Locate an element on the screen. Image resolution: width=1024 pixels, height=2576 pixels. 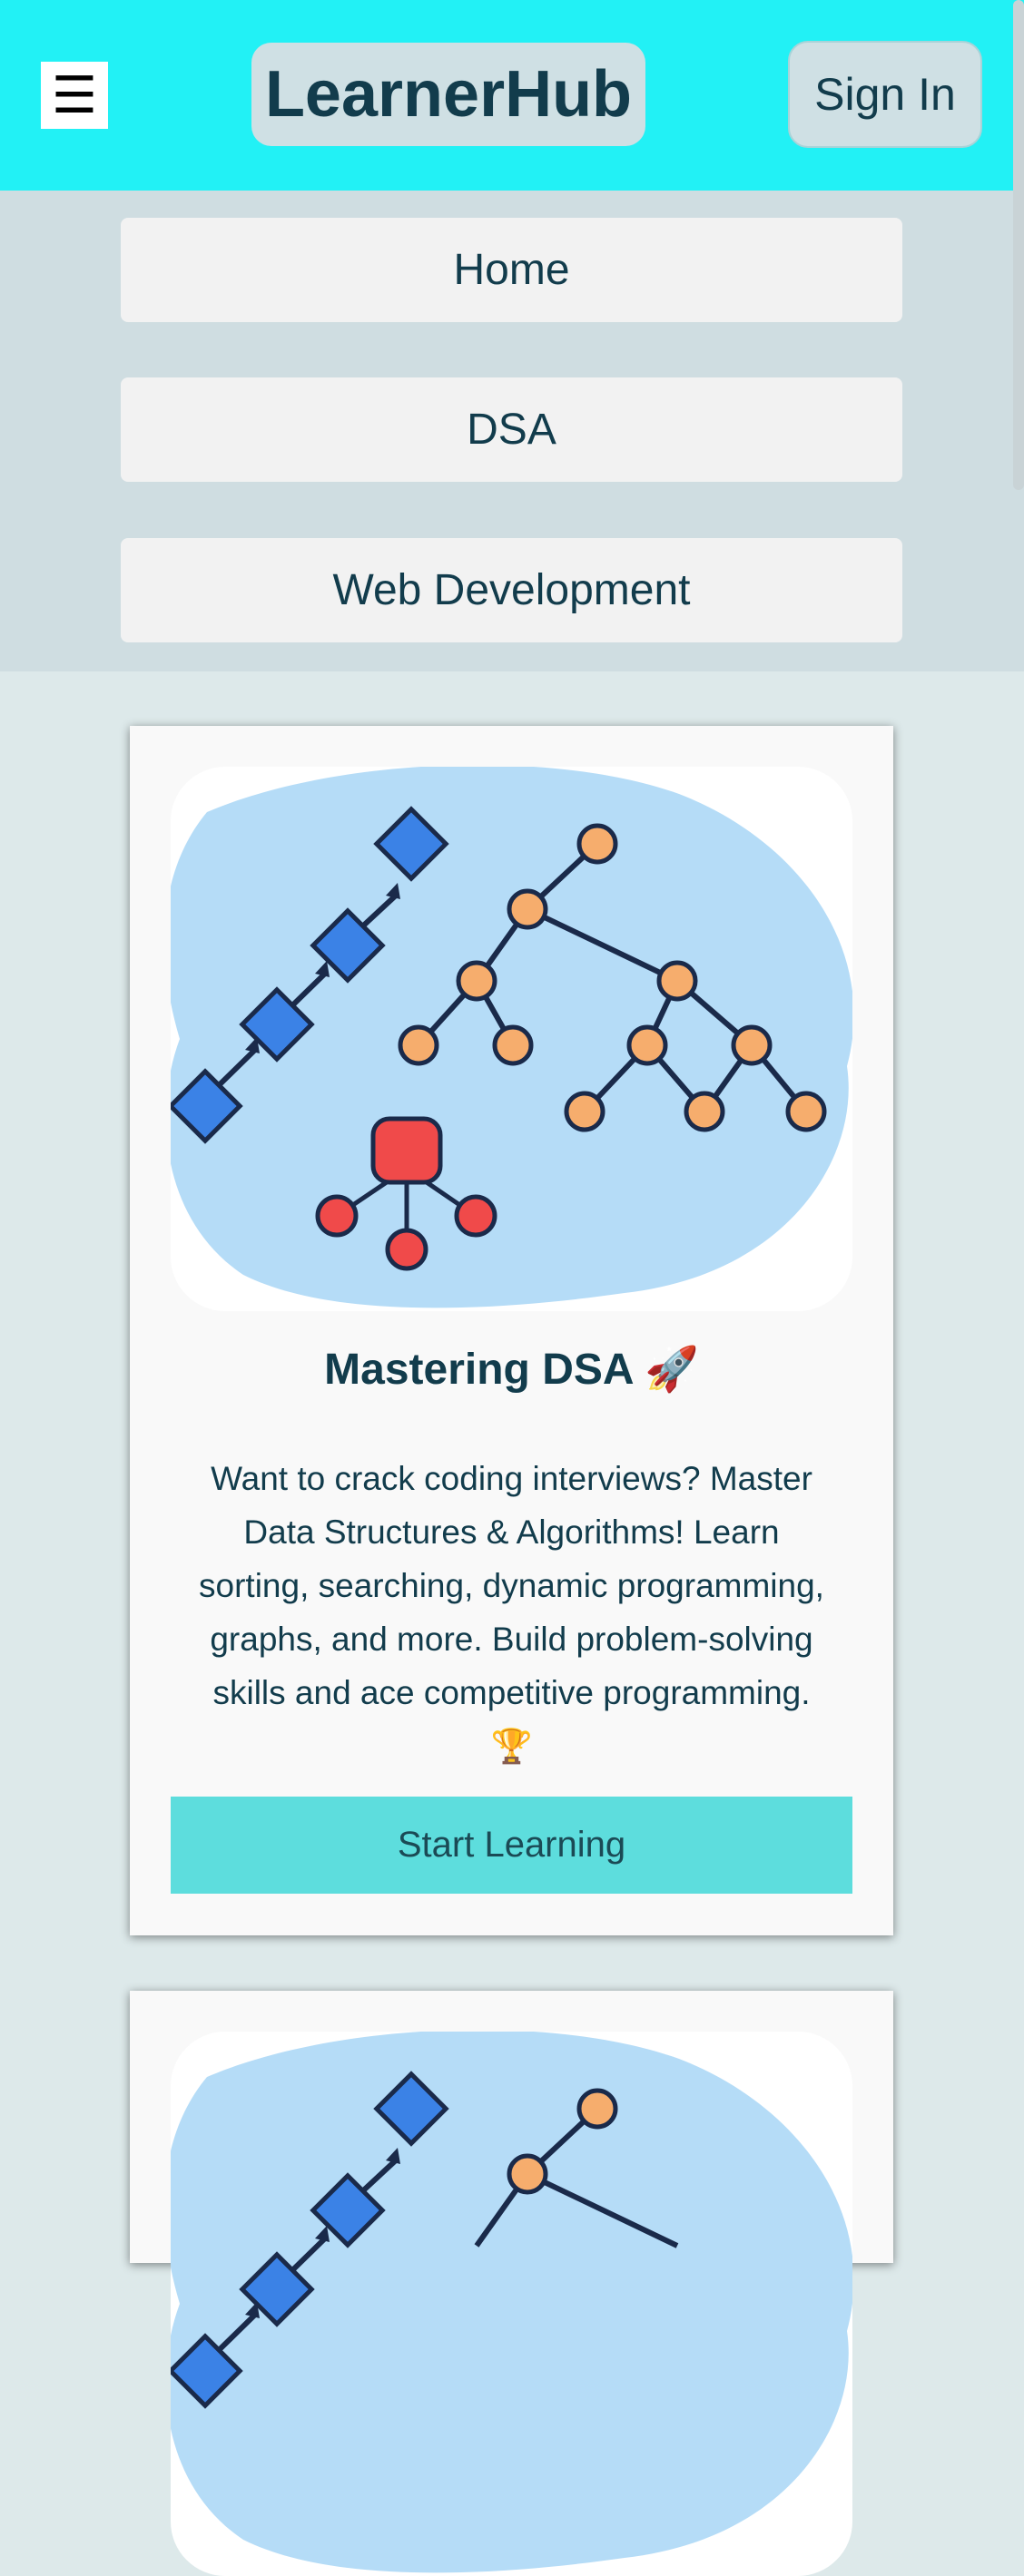
nav-item-home: Home is located at coordinates (511, 270).